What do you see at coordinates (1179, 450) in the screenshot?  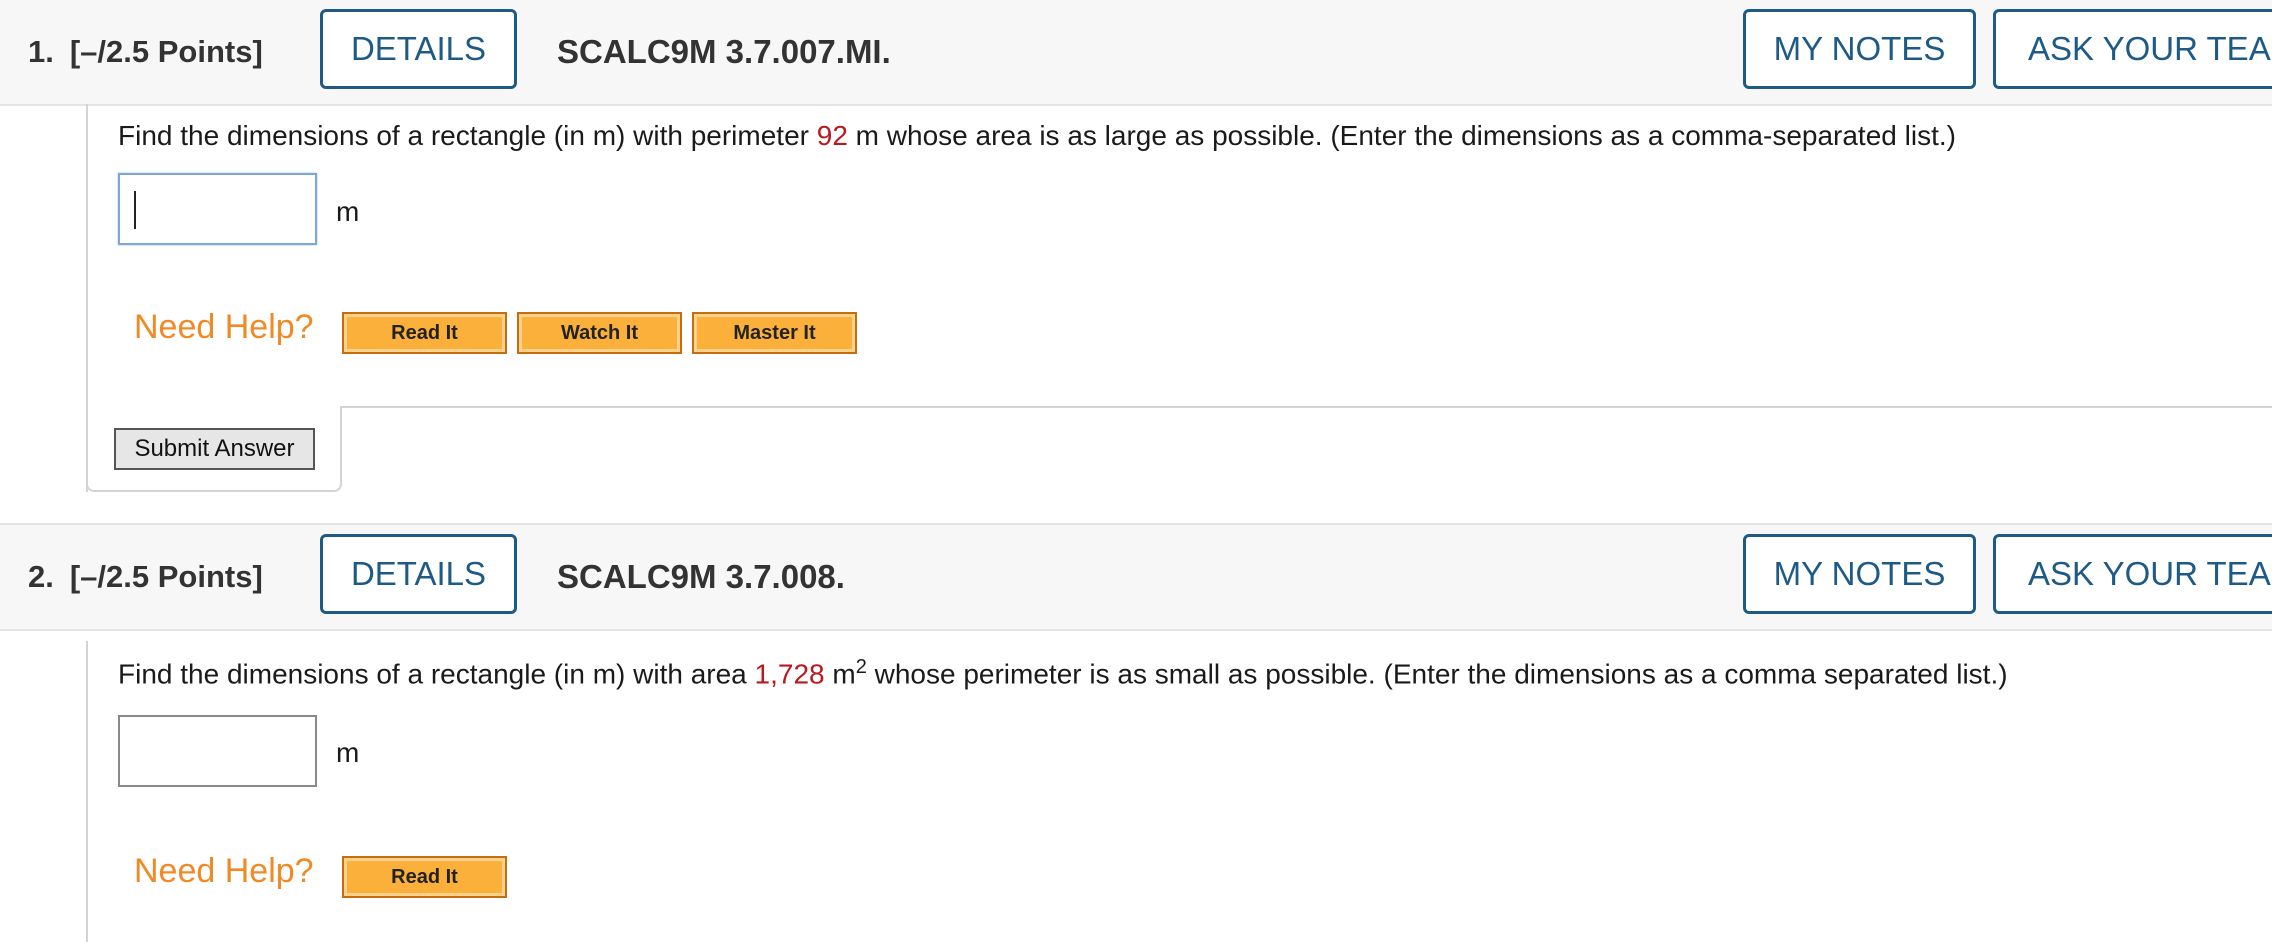 I see `submit-area: Submit Answer` at bounding box center [1179, 450].